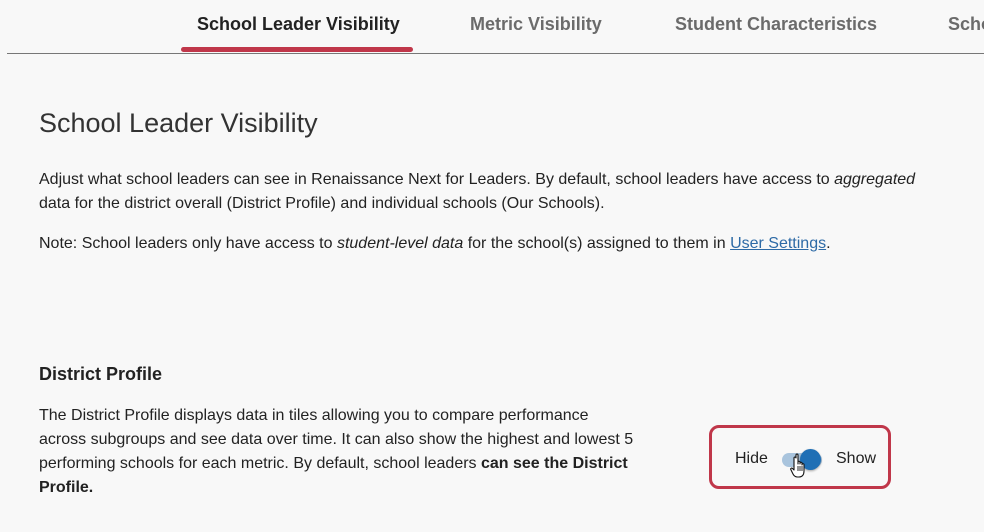  I want to click on tab-school-leader-visibility: School Leader Visibility, so click(298, 24).